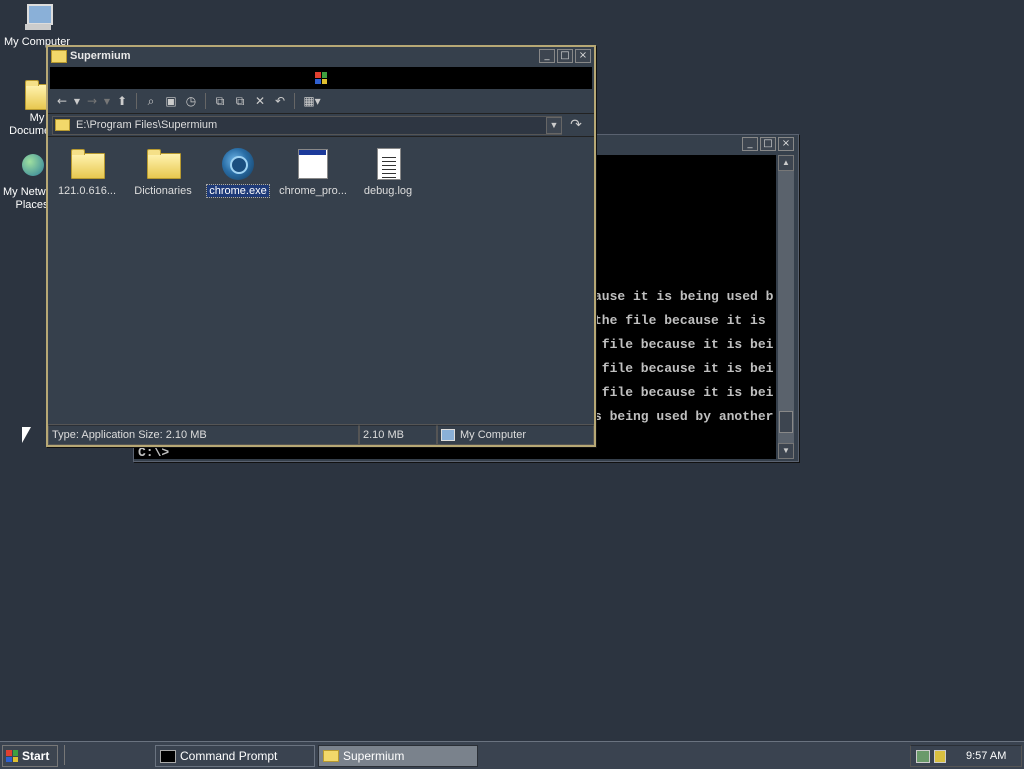 Image resolution: width=1024 pixels, height=769 pixels. What do you see at coordinates (59, 56) in the screenshot?
I see `folder-title-icon` at bounding box center [59, 56].